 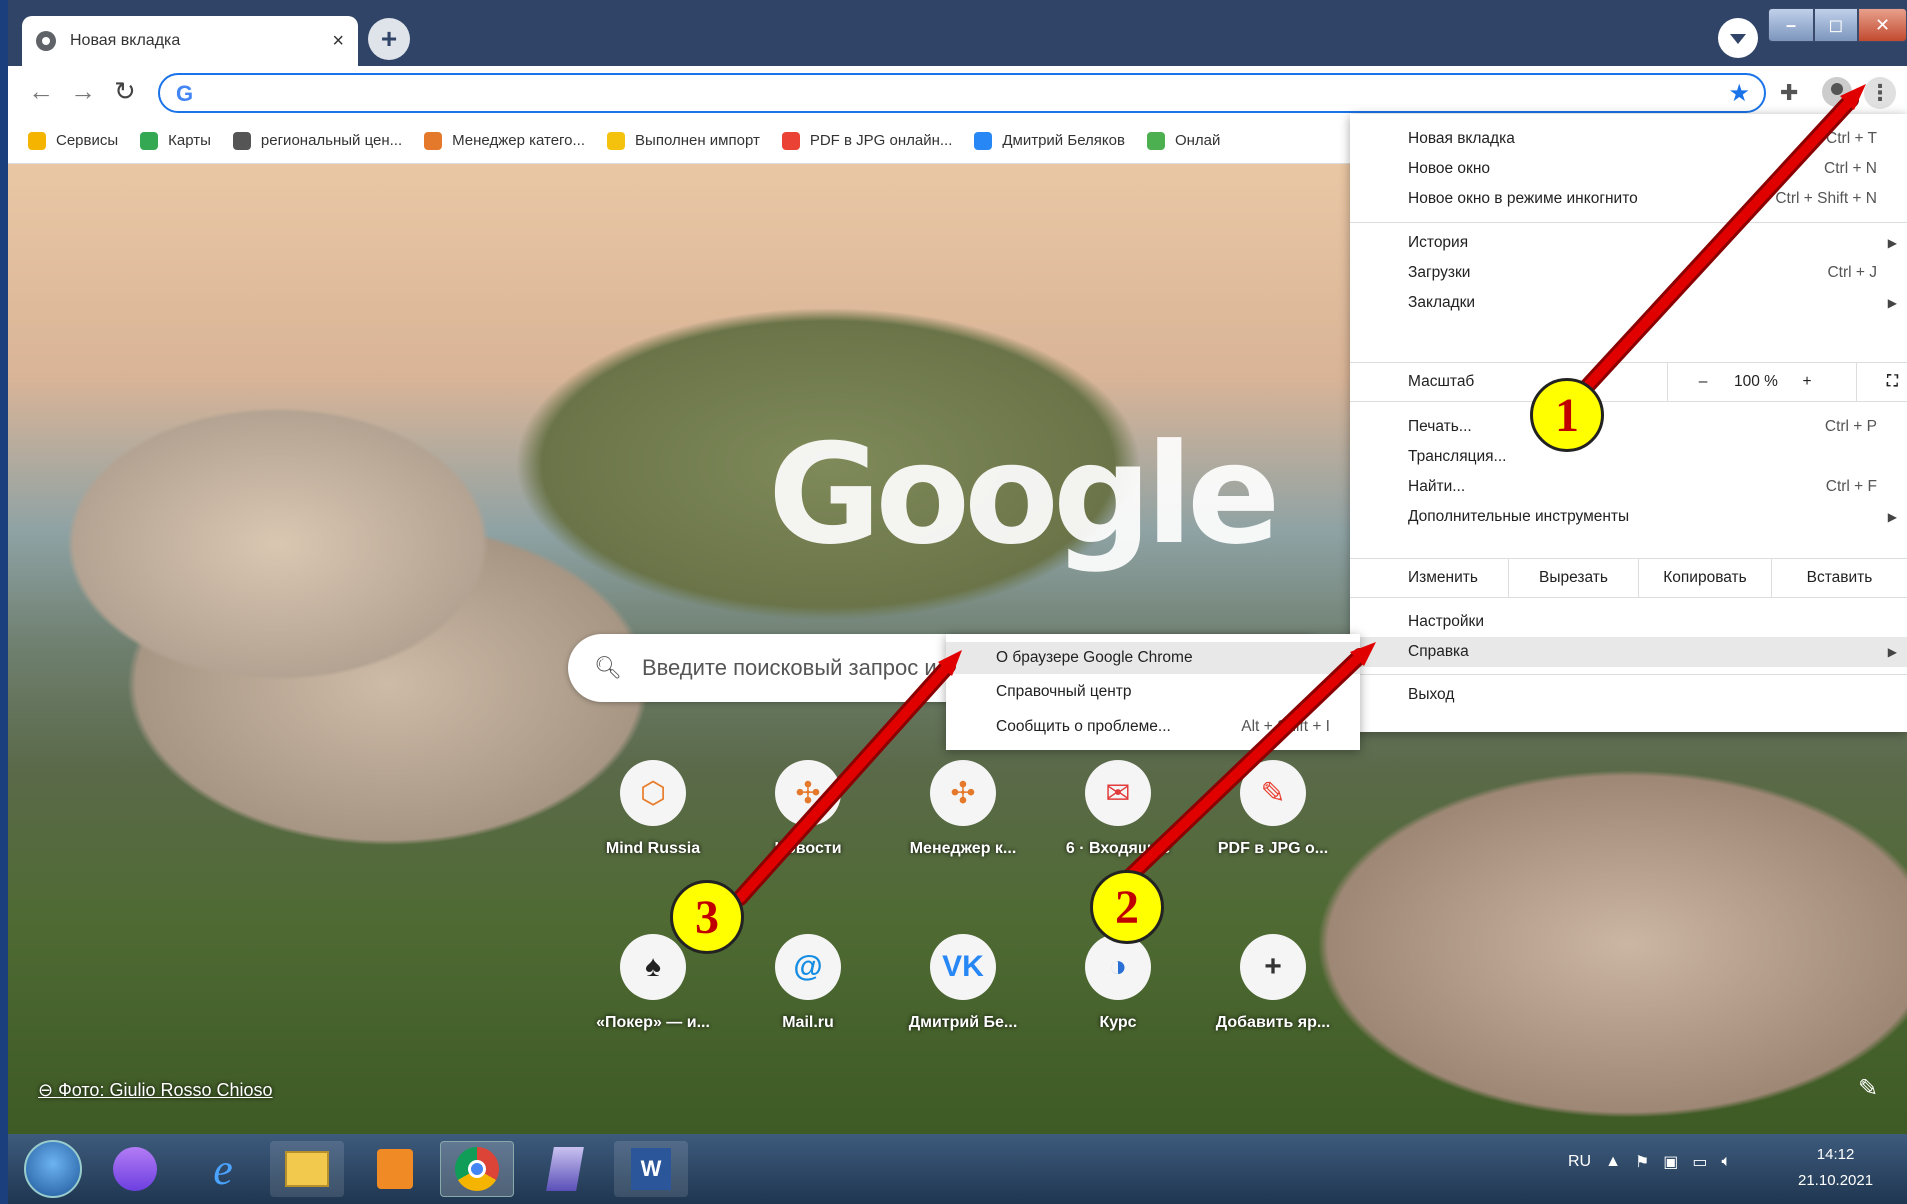 I want to click on menu-downloads: Загрузки Ctrl + J, so click(x=1628, y=273).